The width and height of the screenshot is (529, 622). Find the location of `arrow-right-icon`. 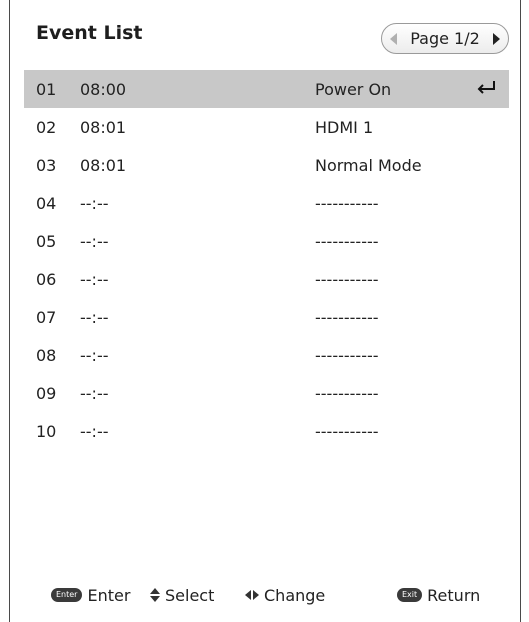

arrow-right-icon is located at coordinates (496, 38).